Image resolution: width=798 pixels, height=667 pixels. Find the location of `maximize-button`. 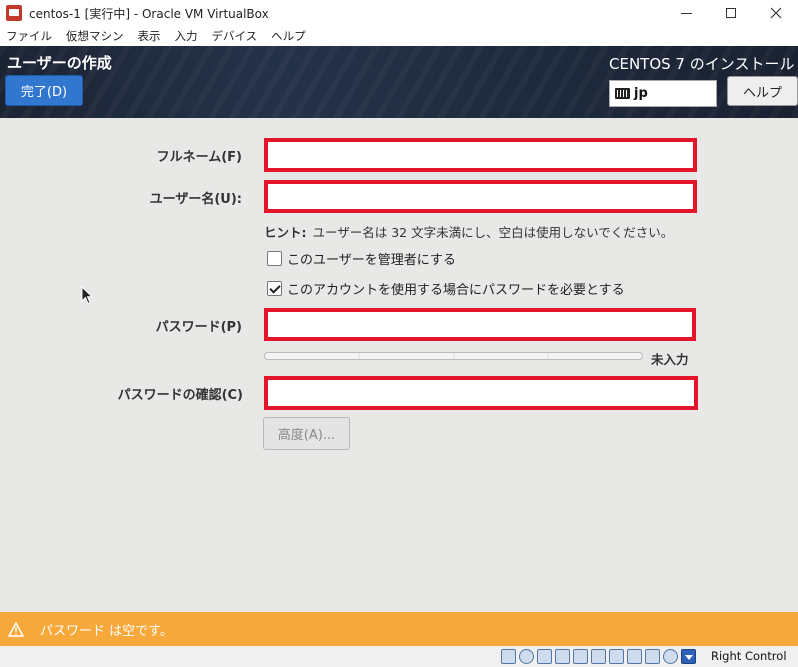

maximize-button is located at coordinates (731, 13).